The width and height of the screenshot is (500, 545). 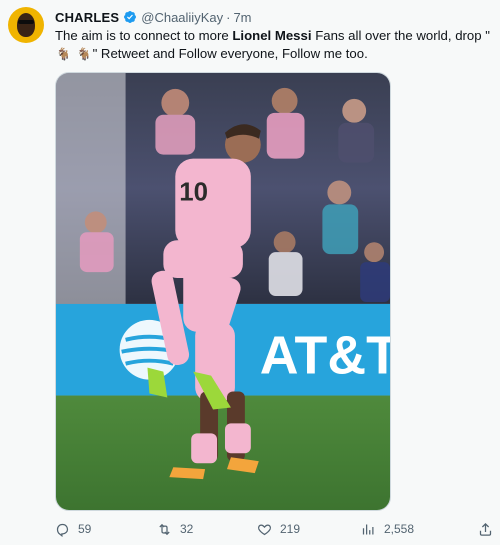 I want to click on author-handle: @ChaaliiyKay, so click(x=182, y=17).